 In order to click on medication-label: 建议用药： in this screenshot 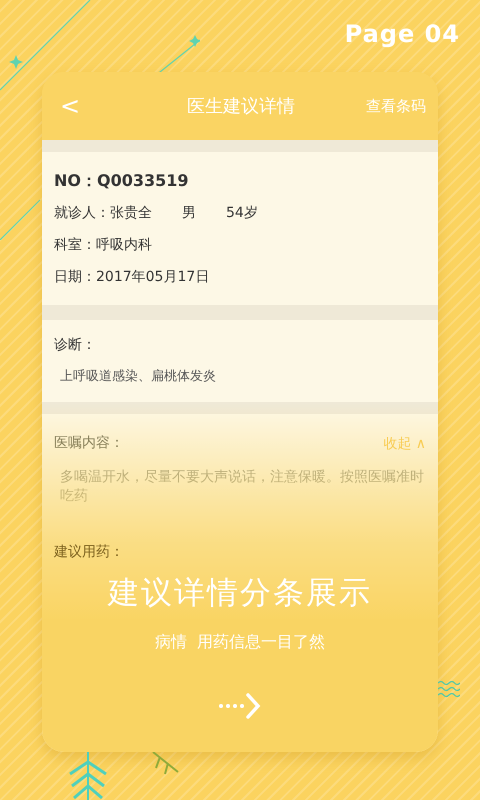, I will do `click(89, 552)`.